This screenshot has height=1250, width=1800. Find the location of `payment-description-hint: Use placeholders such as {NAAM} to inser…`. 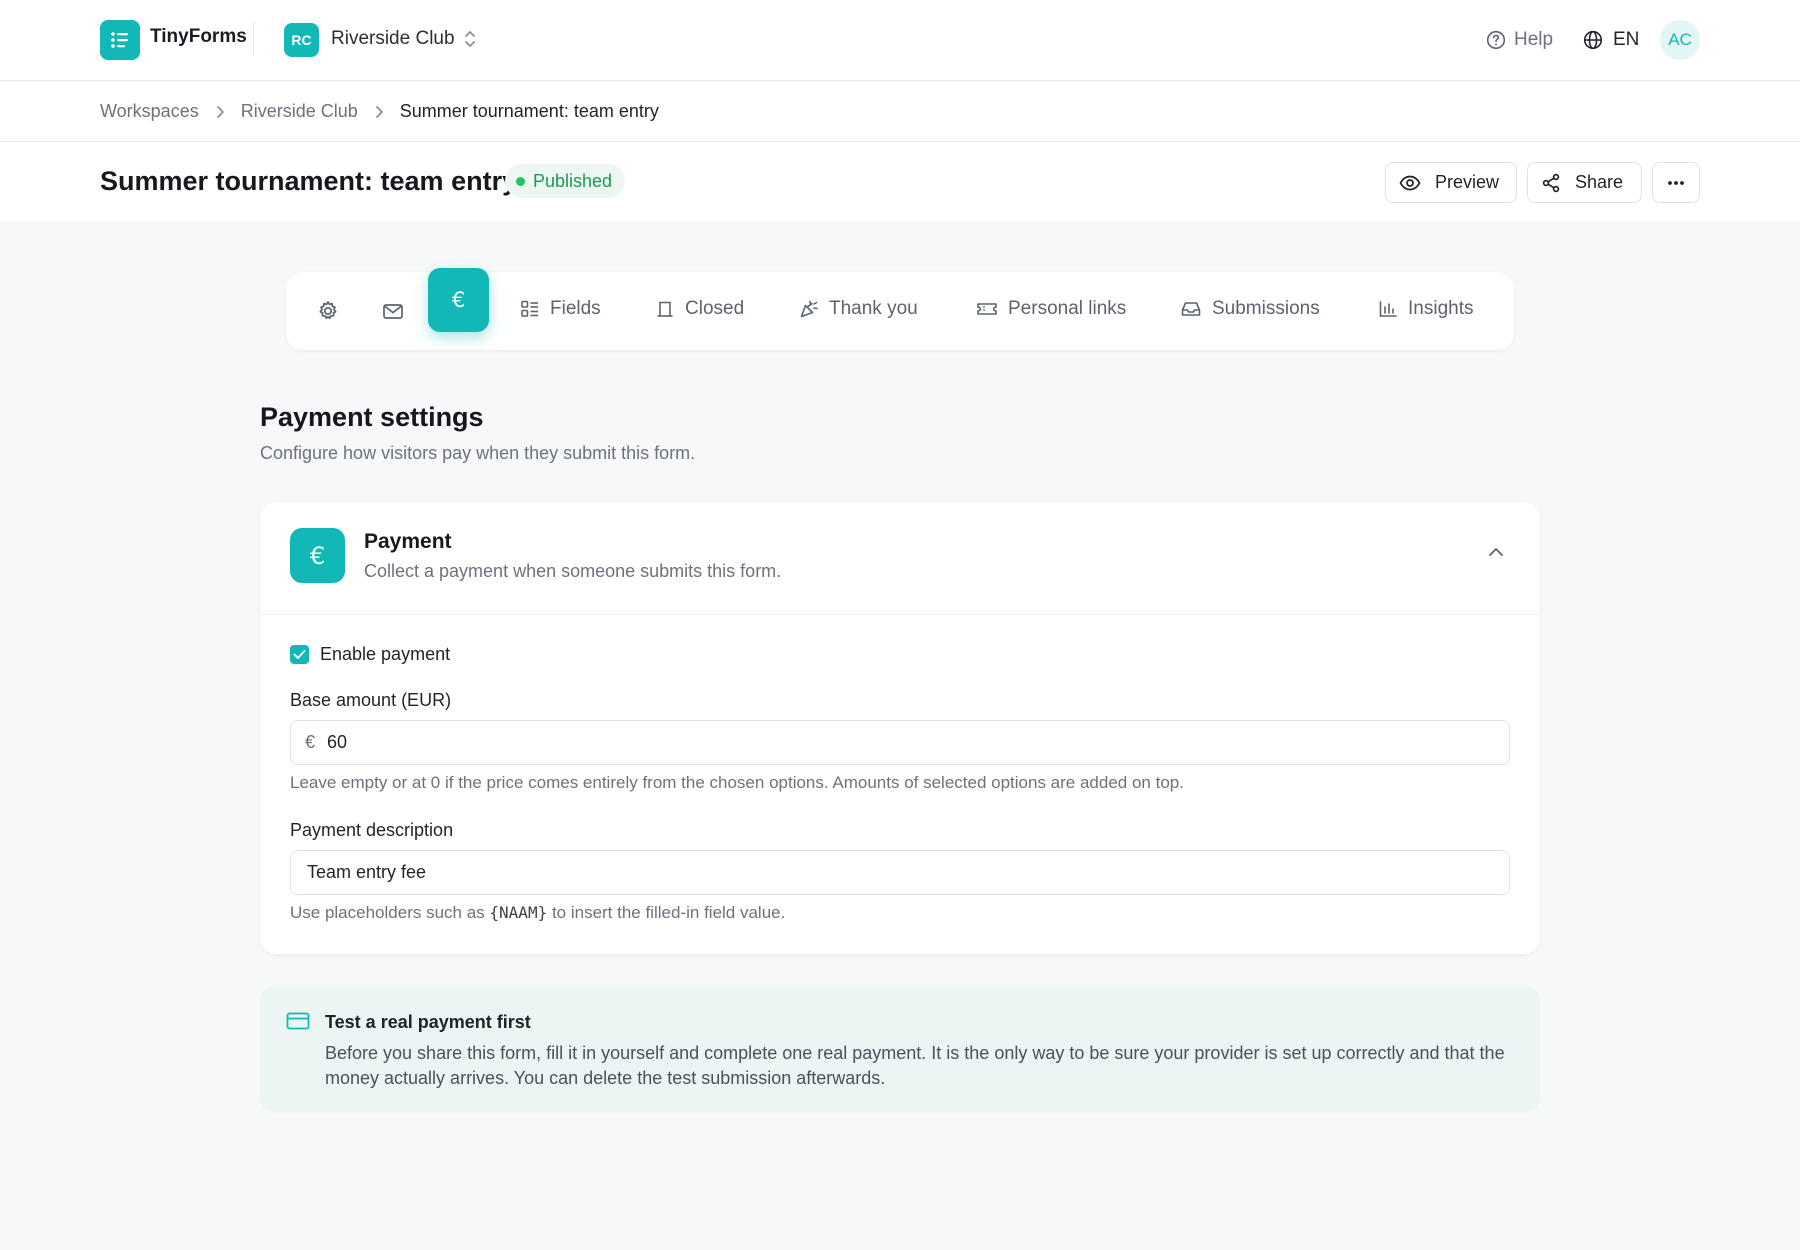

payment-description-hint: Use placeholders such as {NAAM} to inser… is located at coordinates (537, 913).